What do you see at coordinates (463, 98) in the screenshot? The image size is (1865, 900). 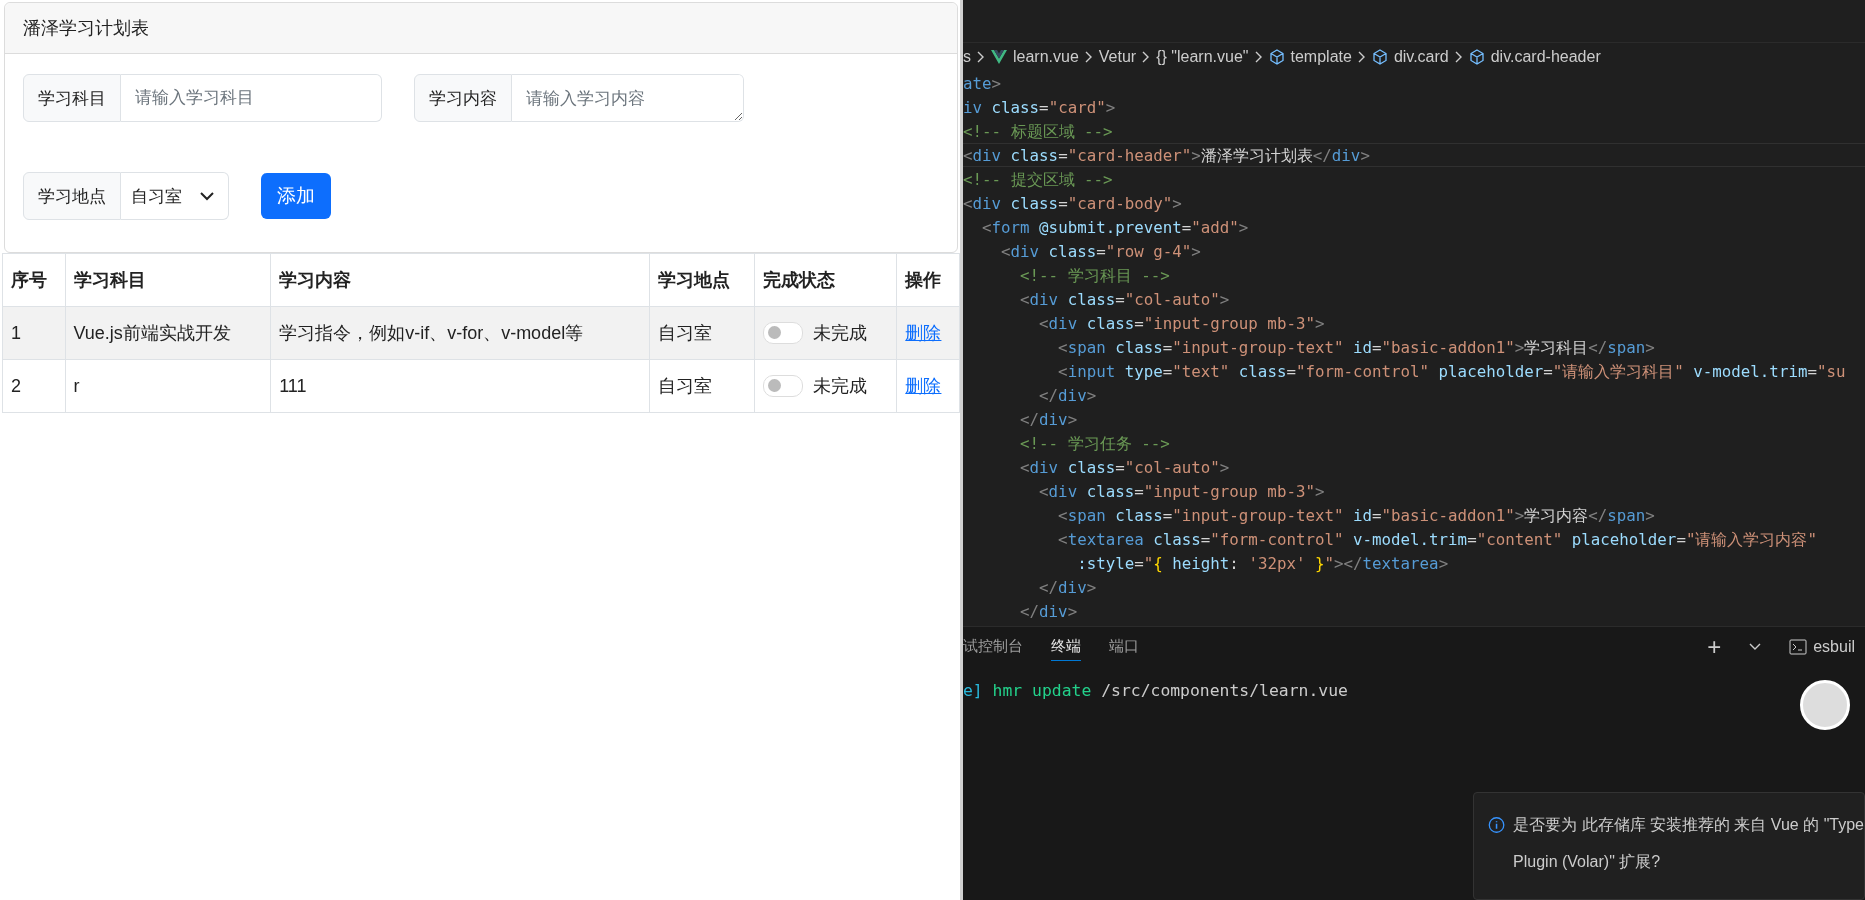 I see `field-label: 学习内容` at bounding box center [463, 98].